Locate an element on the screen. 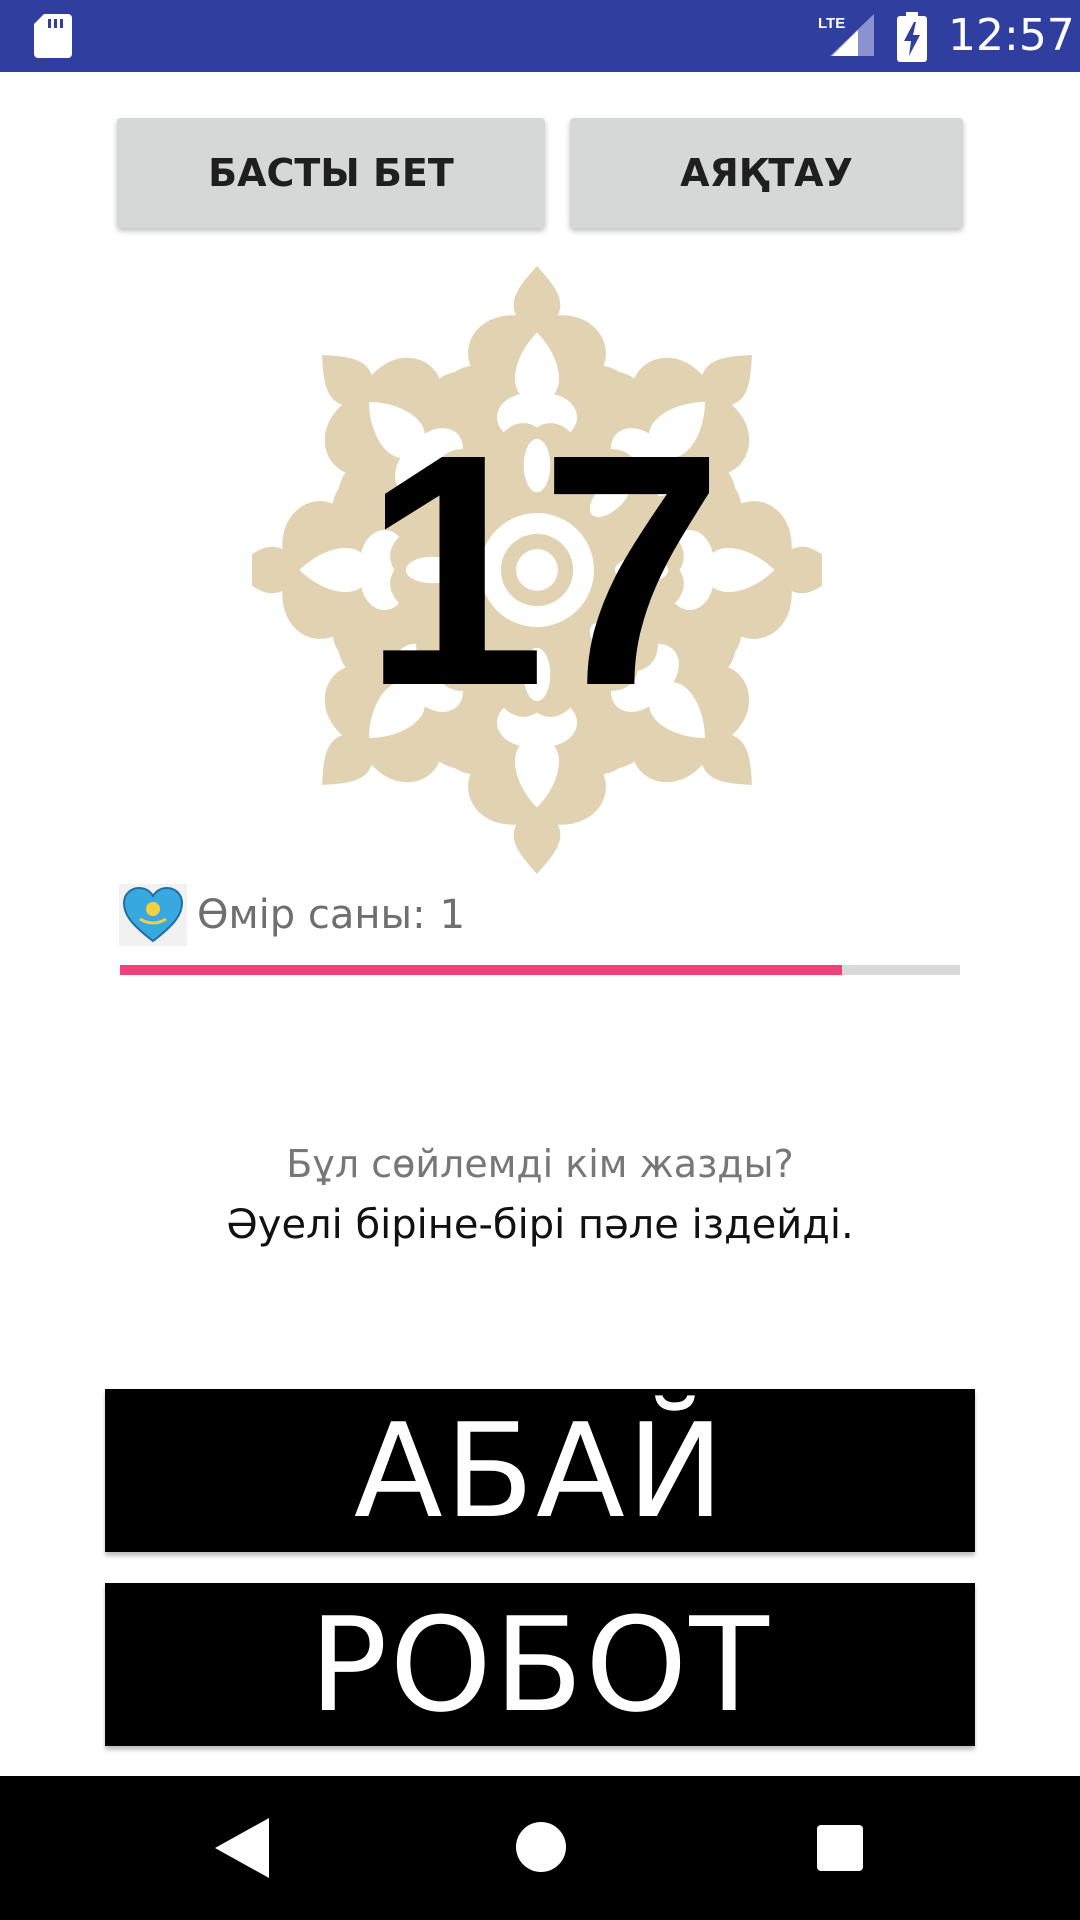 The image size is (1080, 1920). lives-row: Өмір саны: 1 is located at coordinates (292, 915).